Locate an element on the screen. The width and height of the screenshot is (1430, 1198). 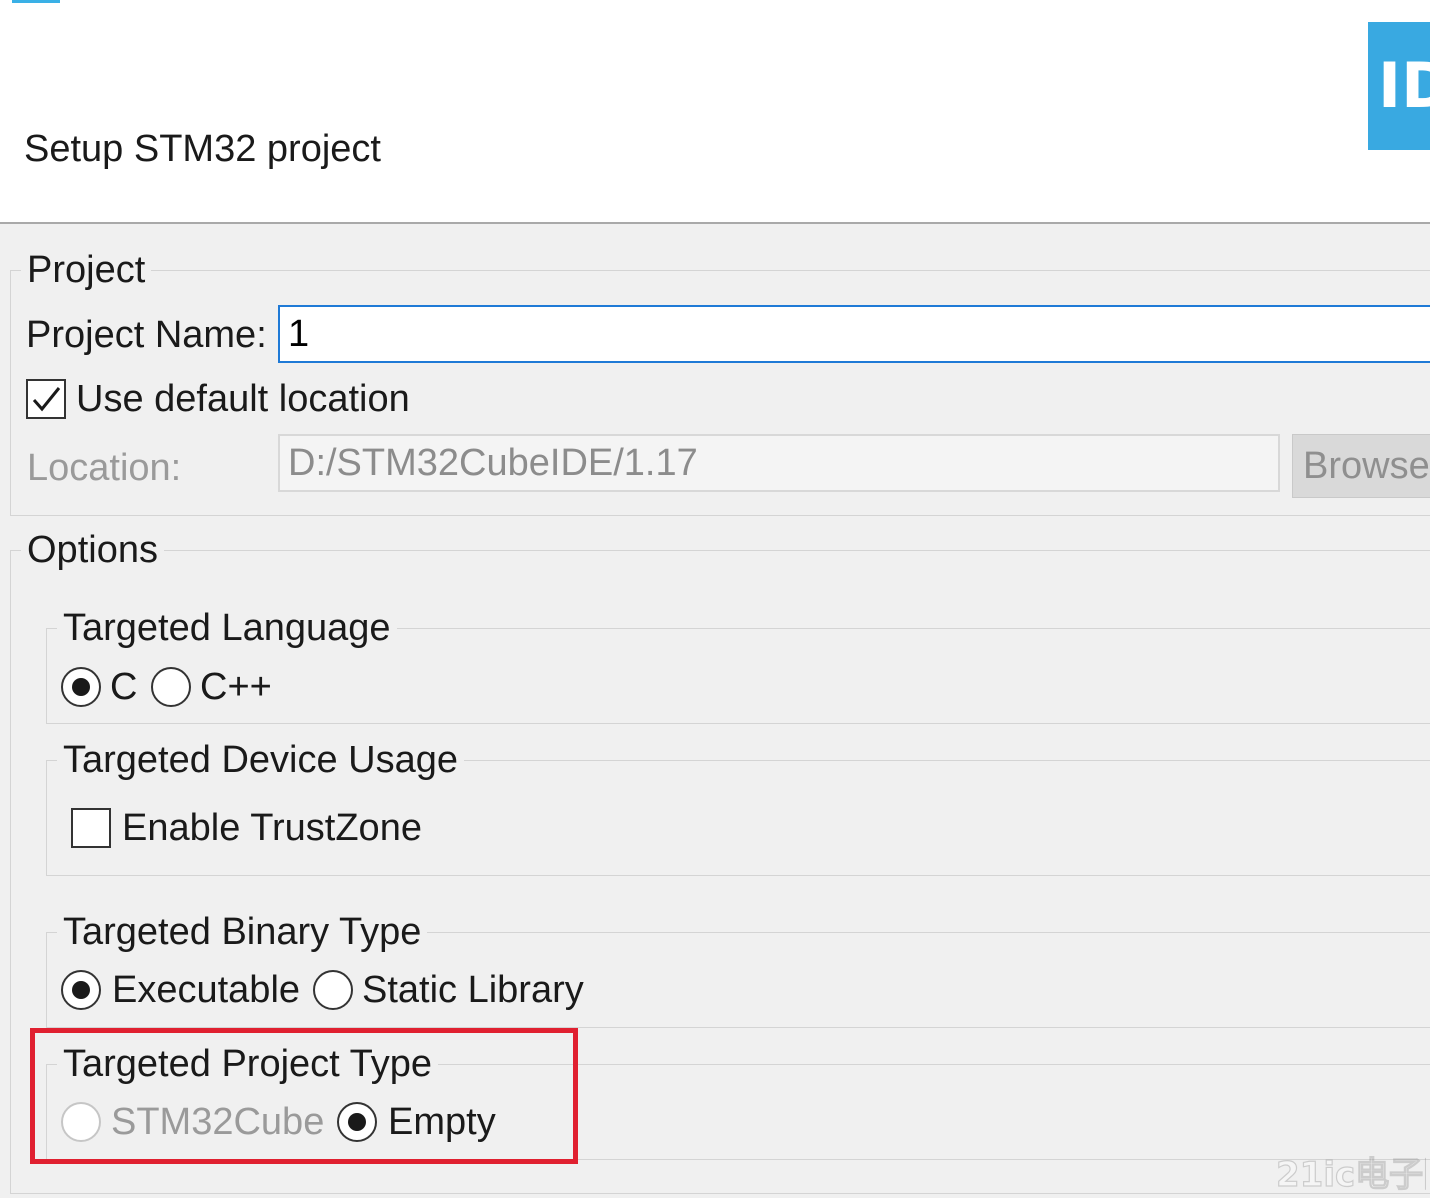
project-group-legend: Project is located at coordinates (86, 270).